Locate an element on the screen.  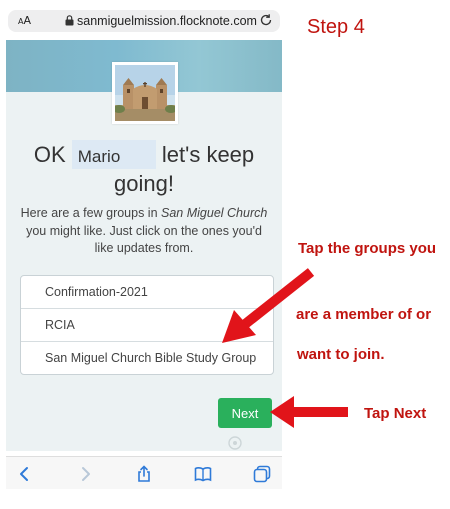
arrow-to-groups is located at coordinates (268, 305).